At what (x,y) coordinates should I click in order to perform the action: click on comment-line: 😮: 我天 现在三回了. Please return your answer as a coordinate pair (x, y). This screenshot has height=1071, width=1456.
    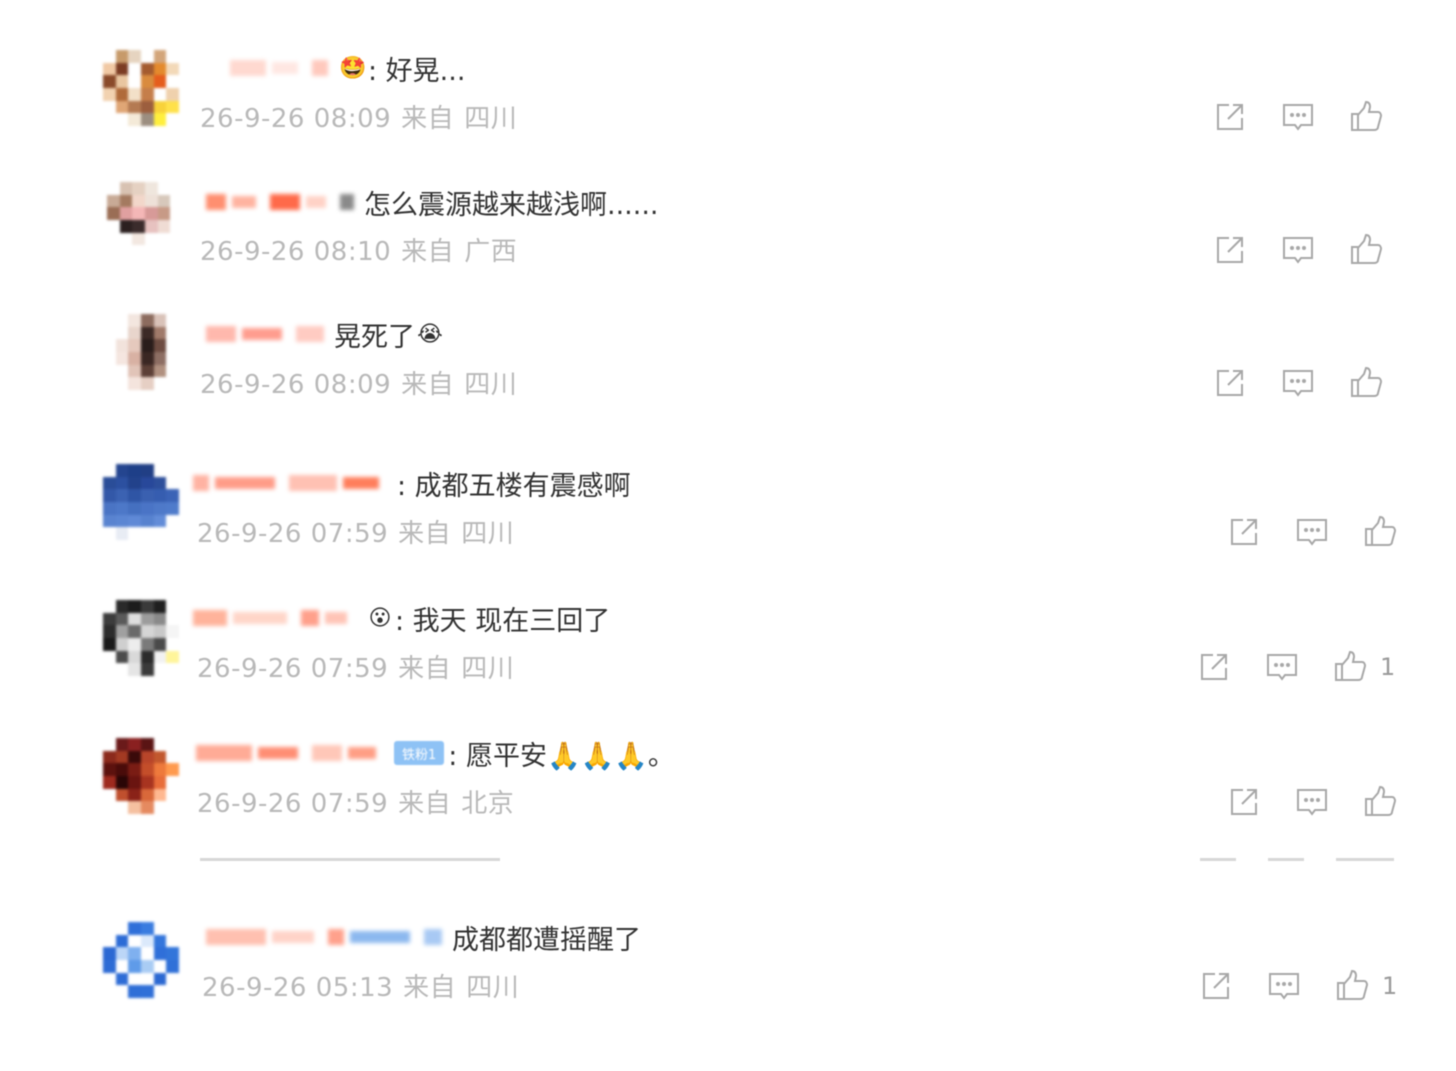
    Looking at the image, I should click on (401, 618).